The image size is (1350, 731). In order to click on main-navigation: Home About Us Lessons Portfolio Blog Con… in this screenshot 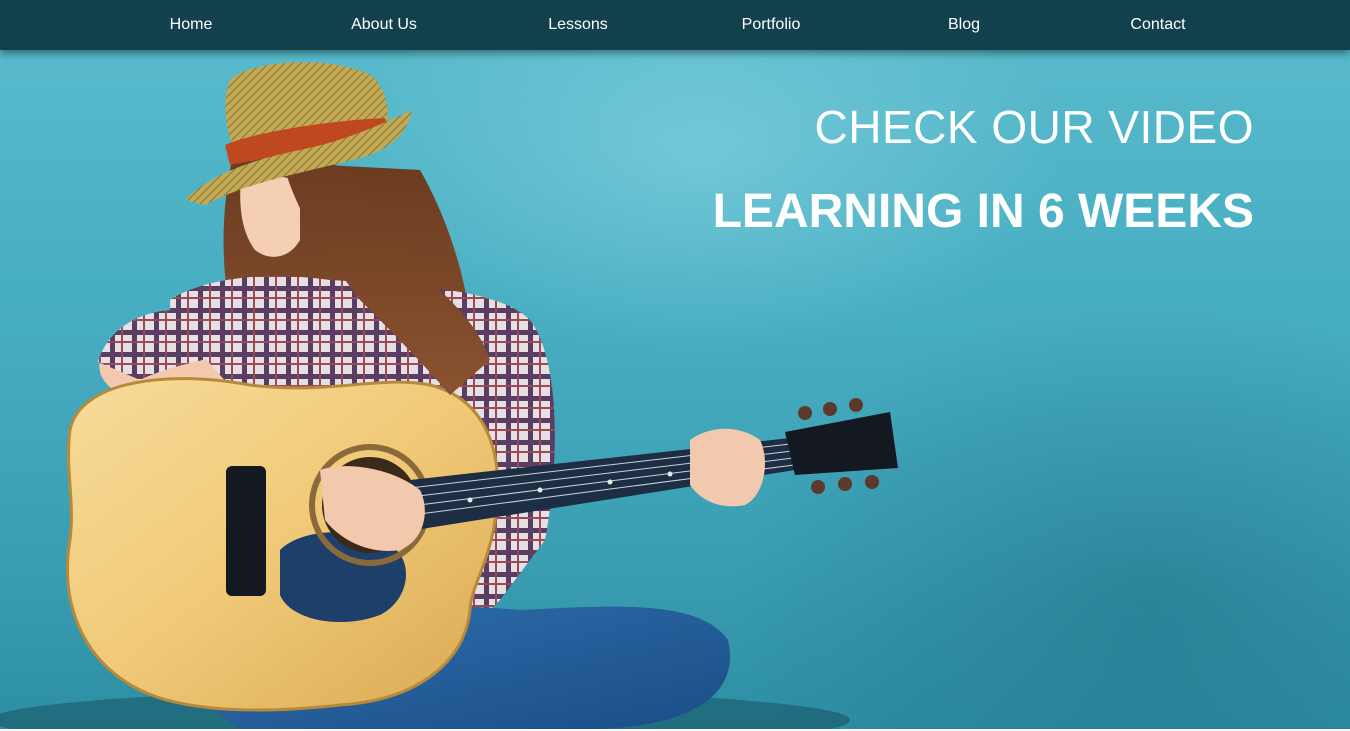, I will do `click(675, 25)`.